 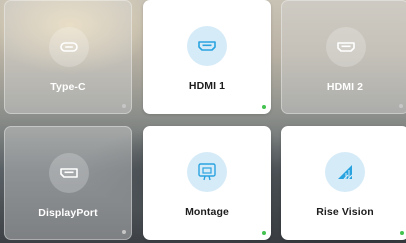 I want to click on source-label: Type-C, so click(x=68, y=87).